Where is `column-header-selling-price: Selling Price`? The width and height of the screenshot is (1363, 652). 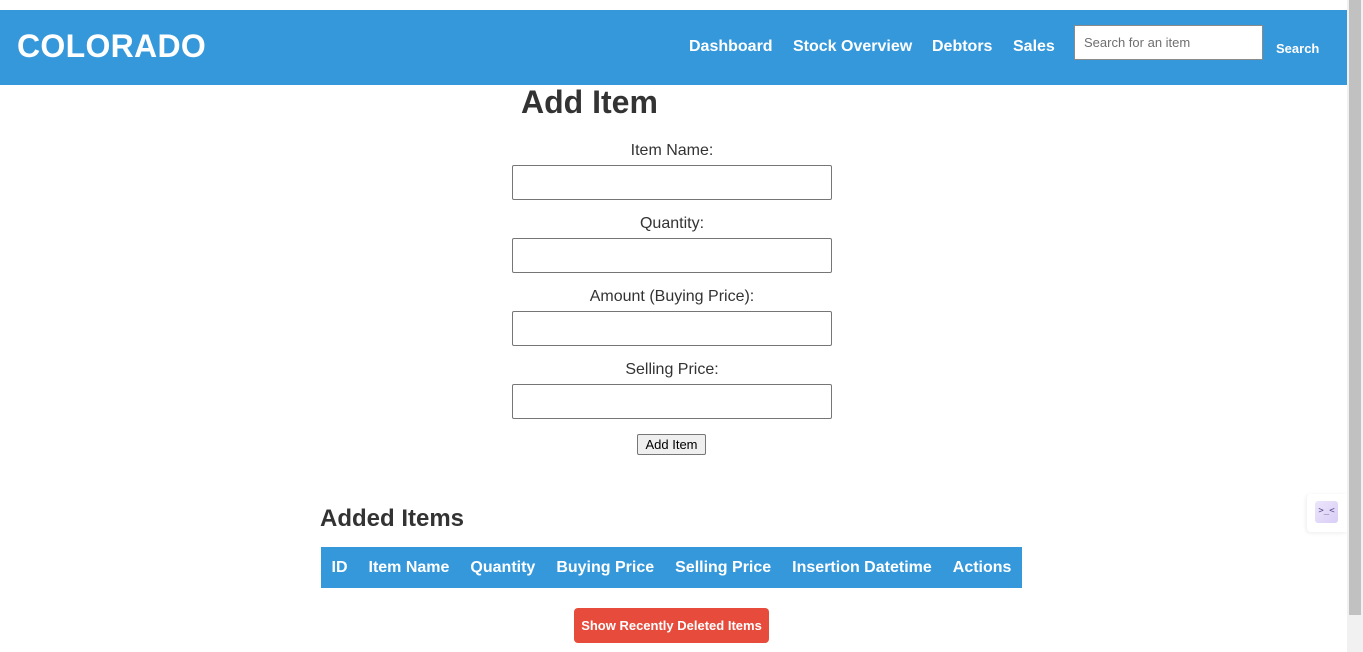 column-header-selling-price: Selling Price is located at coordinates (723, 567).